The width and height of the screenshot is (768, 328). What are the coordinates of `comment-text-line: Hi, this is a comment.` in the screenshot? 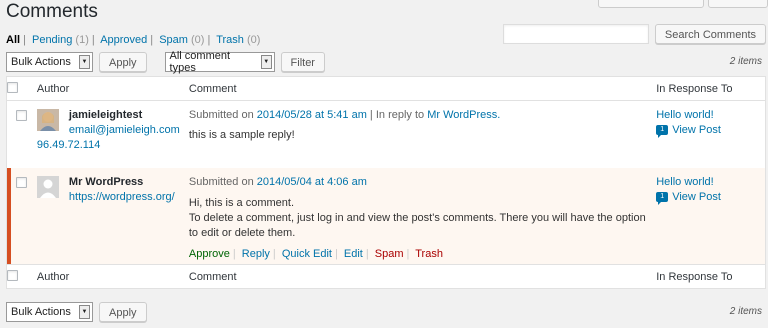 It's located at (241, 203).